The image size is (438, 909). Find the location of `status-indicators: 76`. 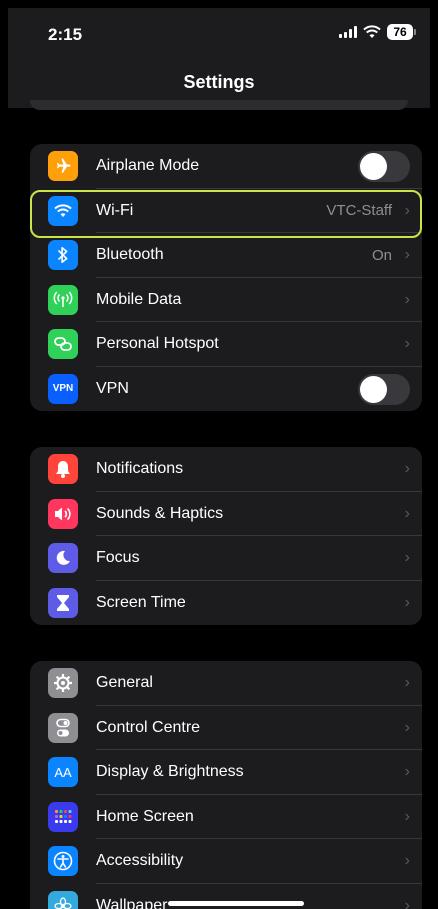

status-indicators: 76 is located at coordinates (377, 32).